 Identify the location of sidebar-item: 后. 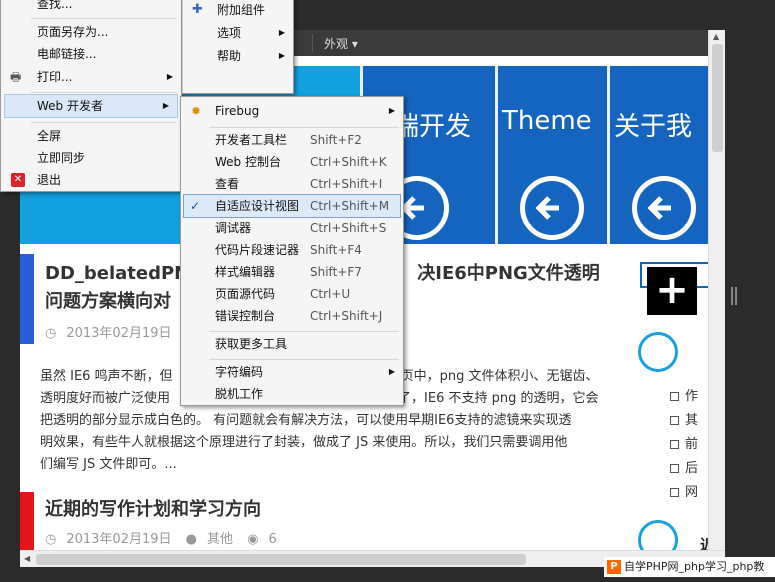
(684, 466).